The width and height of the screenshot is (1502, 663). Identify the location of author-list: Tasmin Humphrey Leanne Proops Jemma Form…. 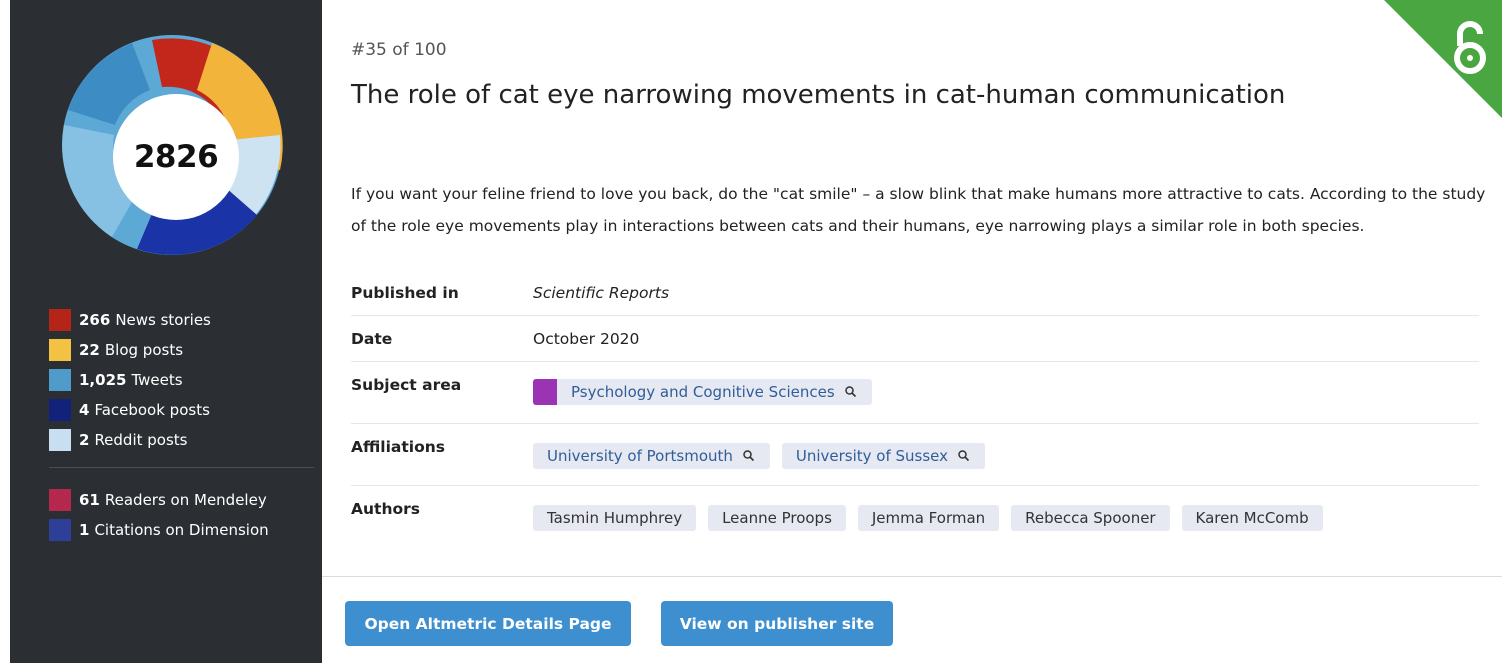
(931, 518).